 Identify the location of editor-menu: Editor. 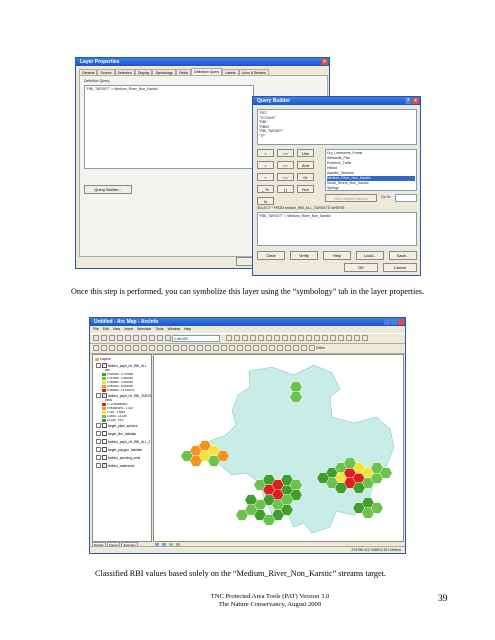
(320, 348).